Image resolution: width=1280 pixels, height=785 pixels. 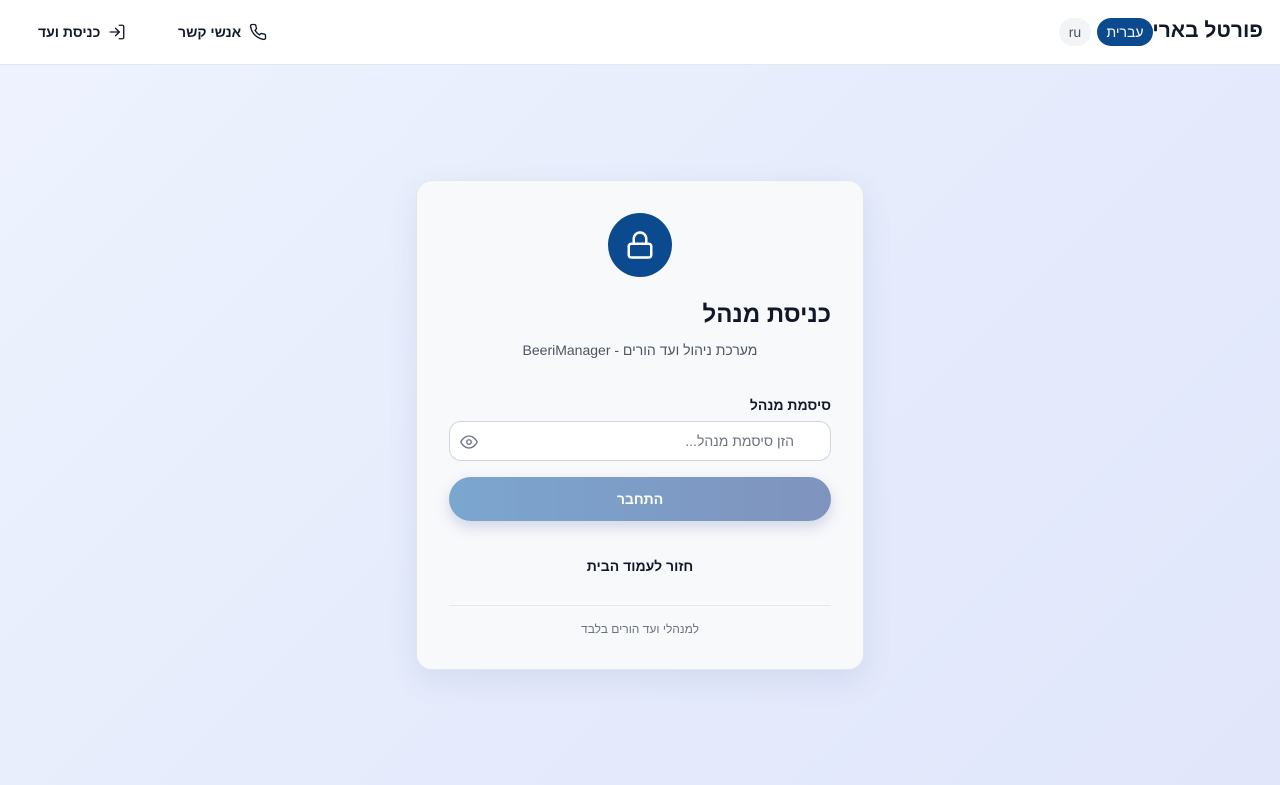 I want to click on page-subtitle: מערכת ניהול ועד הורים - BeeriManager, so click(x=640, y=350).